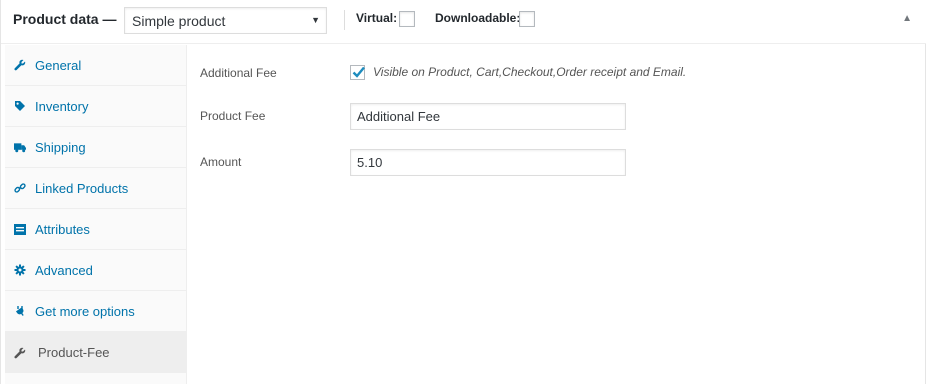 This screenshot has height=384, width=926. Describe the element at coordinates (478, 18) in the screenshot. I see `downloadable-label: Downloadable:` at that location.